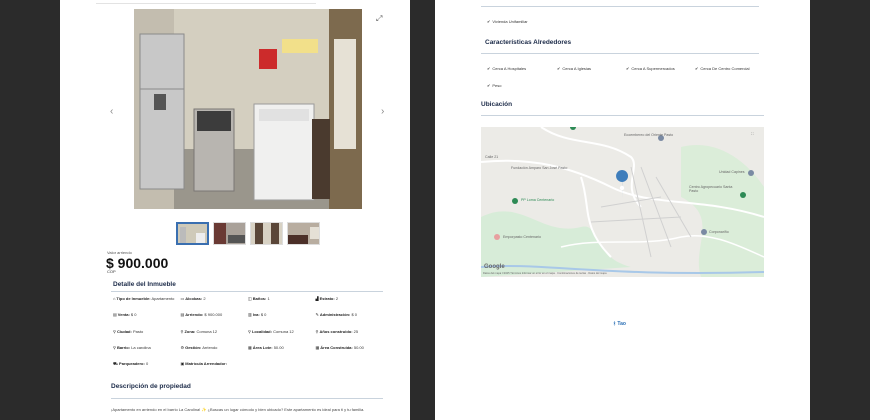  I want to click on bed-icon: ▭, so click(182, 298).